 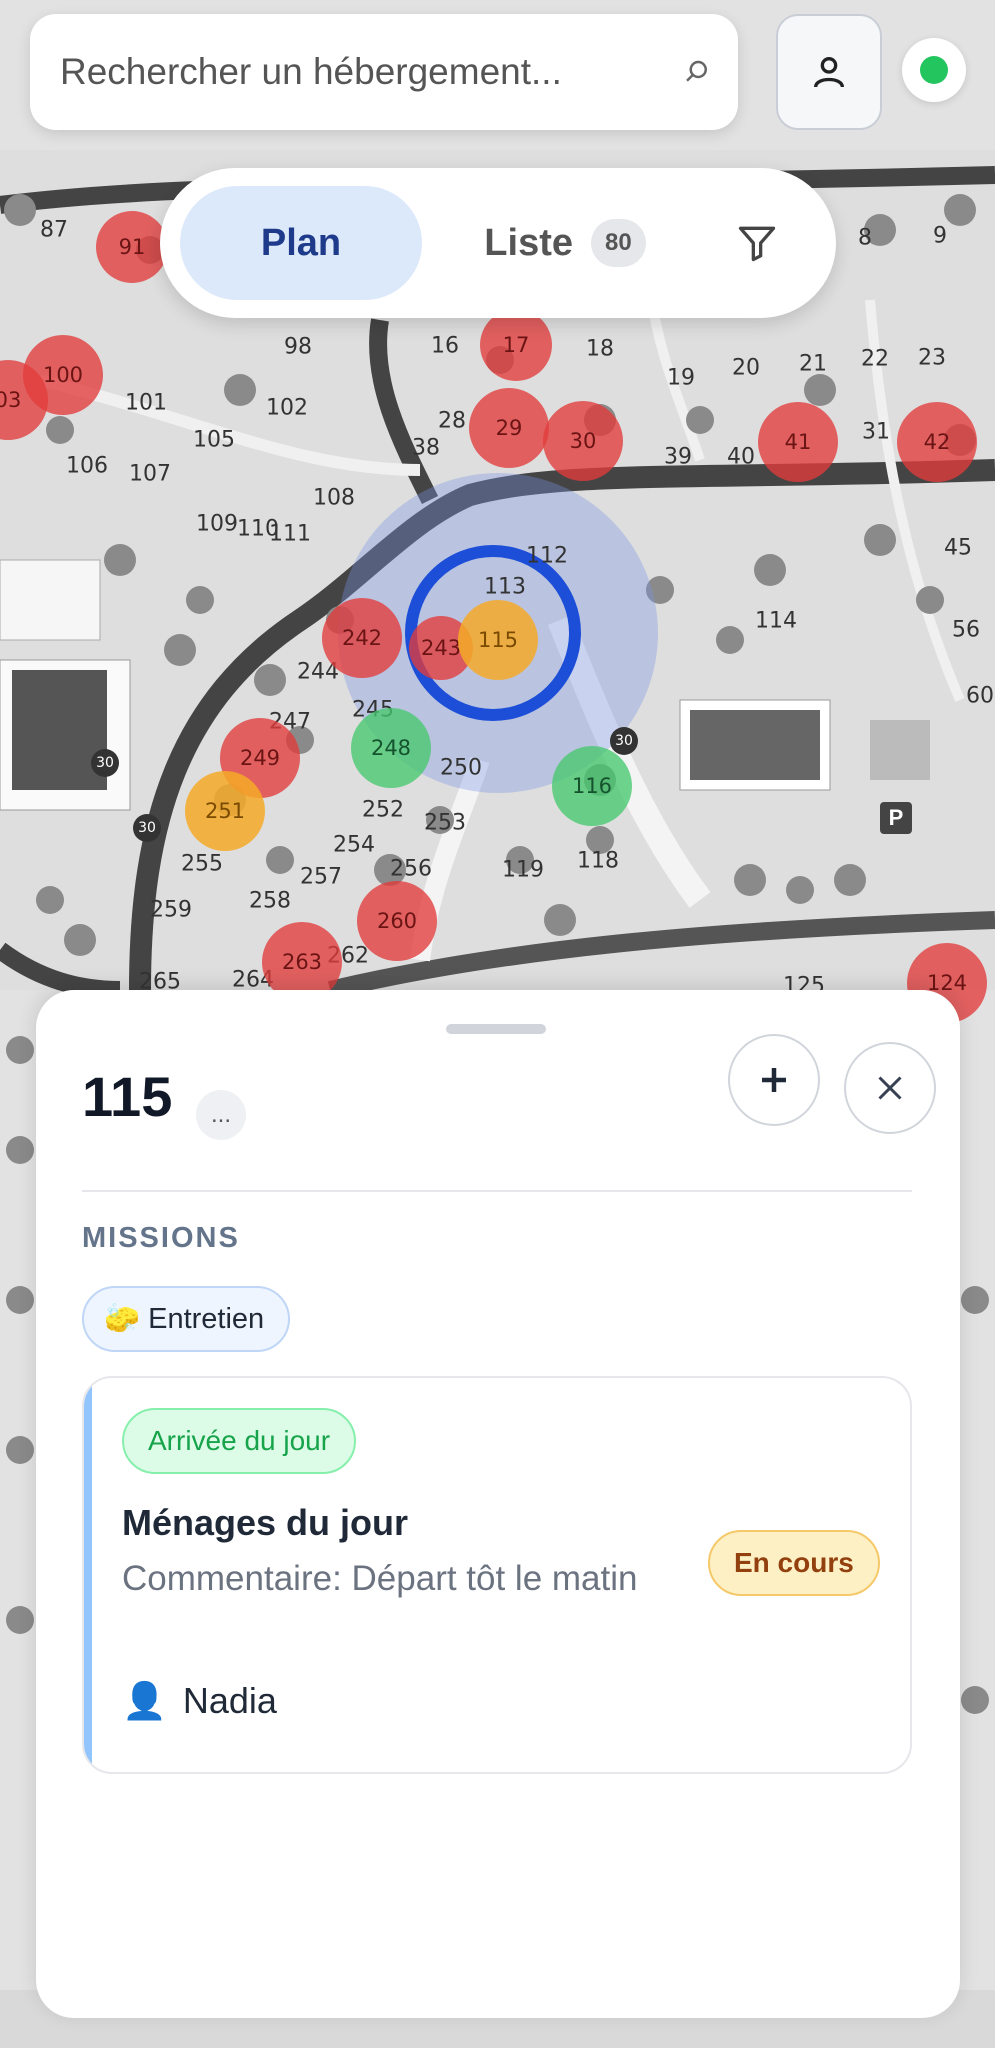 I want to click on lot-number-label: 23, so click(x=932, y=358).